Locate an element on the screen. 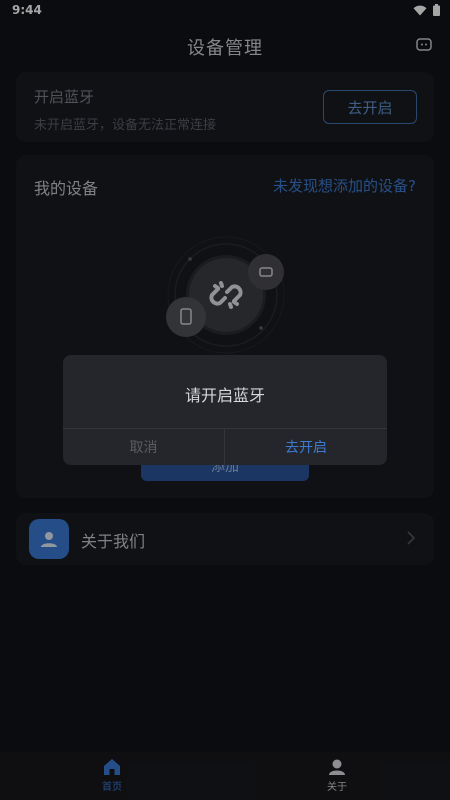 Image resolution: width=450 pixels, height=800 pixels. bluetooth-dialog: 请开启蓝牙 取消 去开启 is located at coordinates (225, 410).